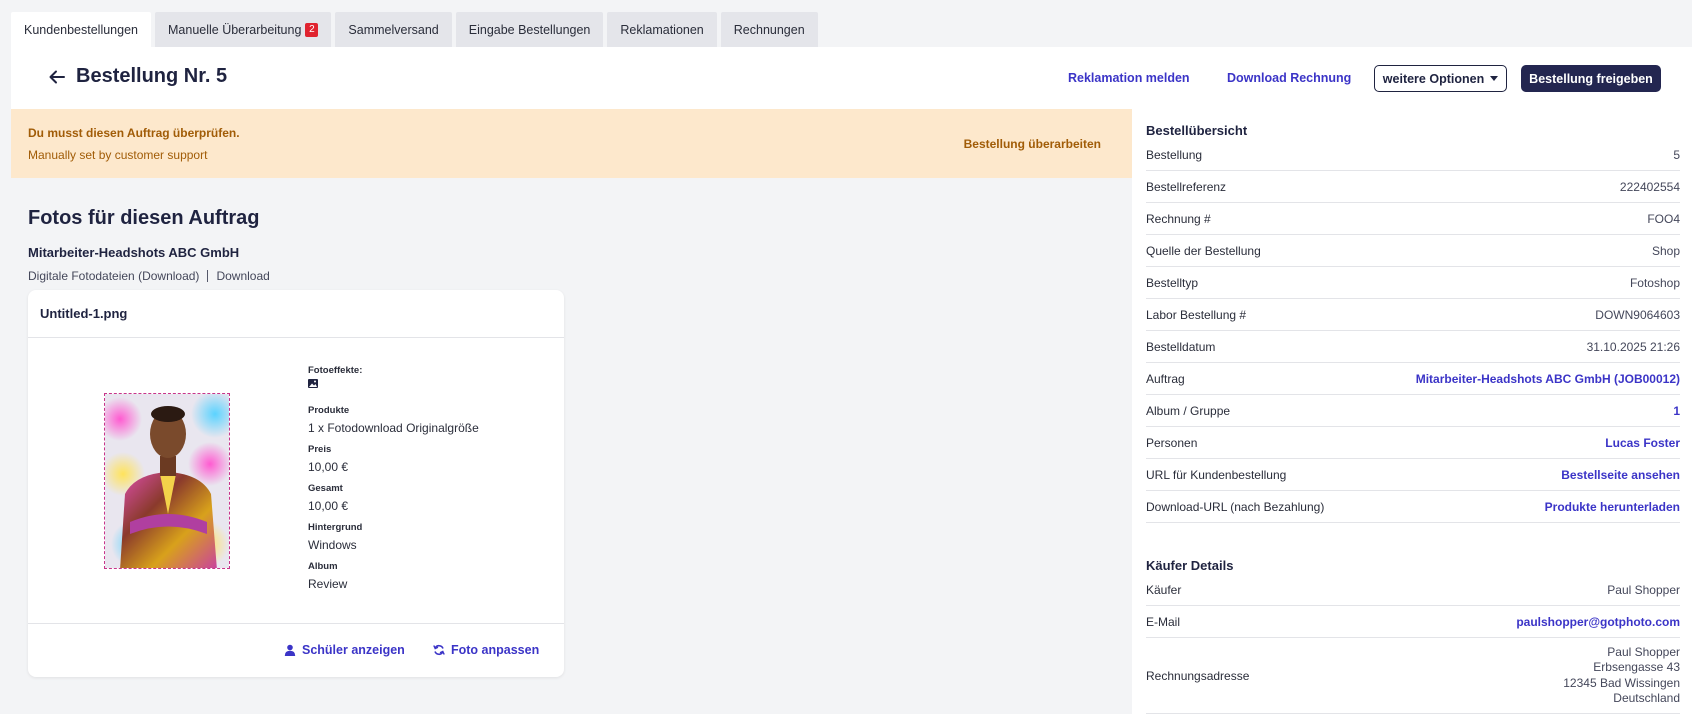 This screenshot has height=714, width=1692. Describe the element at coordinates (1178, 218) in the screenshot. I see `row-label: Rechnung #` at that location.